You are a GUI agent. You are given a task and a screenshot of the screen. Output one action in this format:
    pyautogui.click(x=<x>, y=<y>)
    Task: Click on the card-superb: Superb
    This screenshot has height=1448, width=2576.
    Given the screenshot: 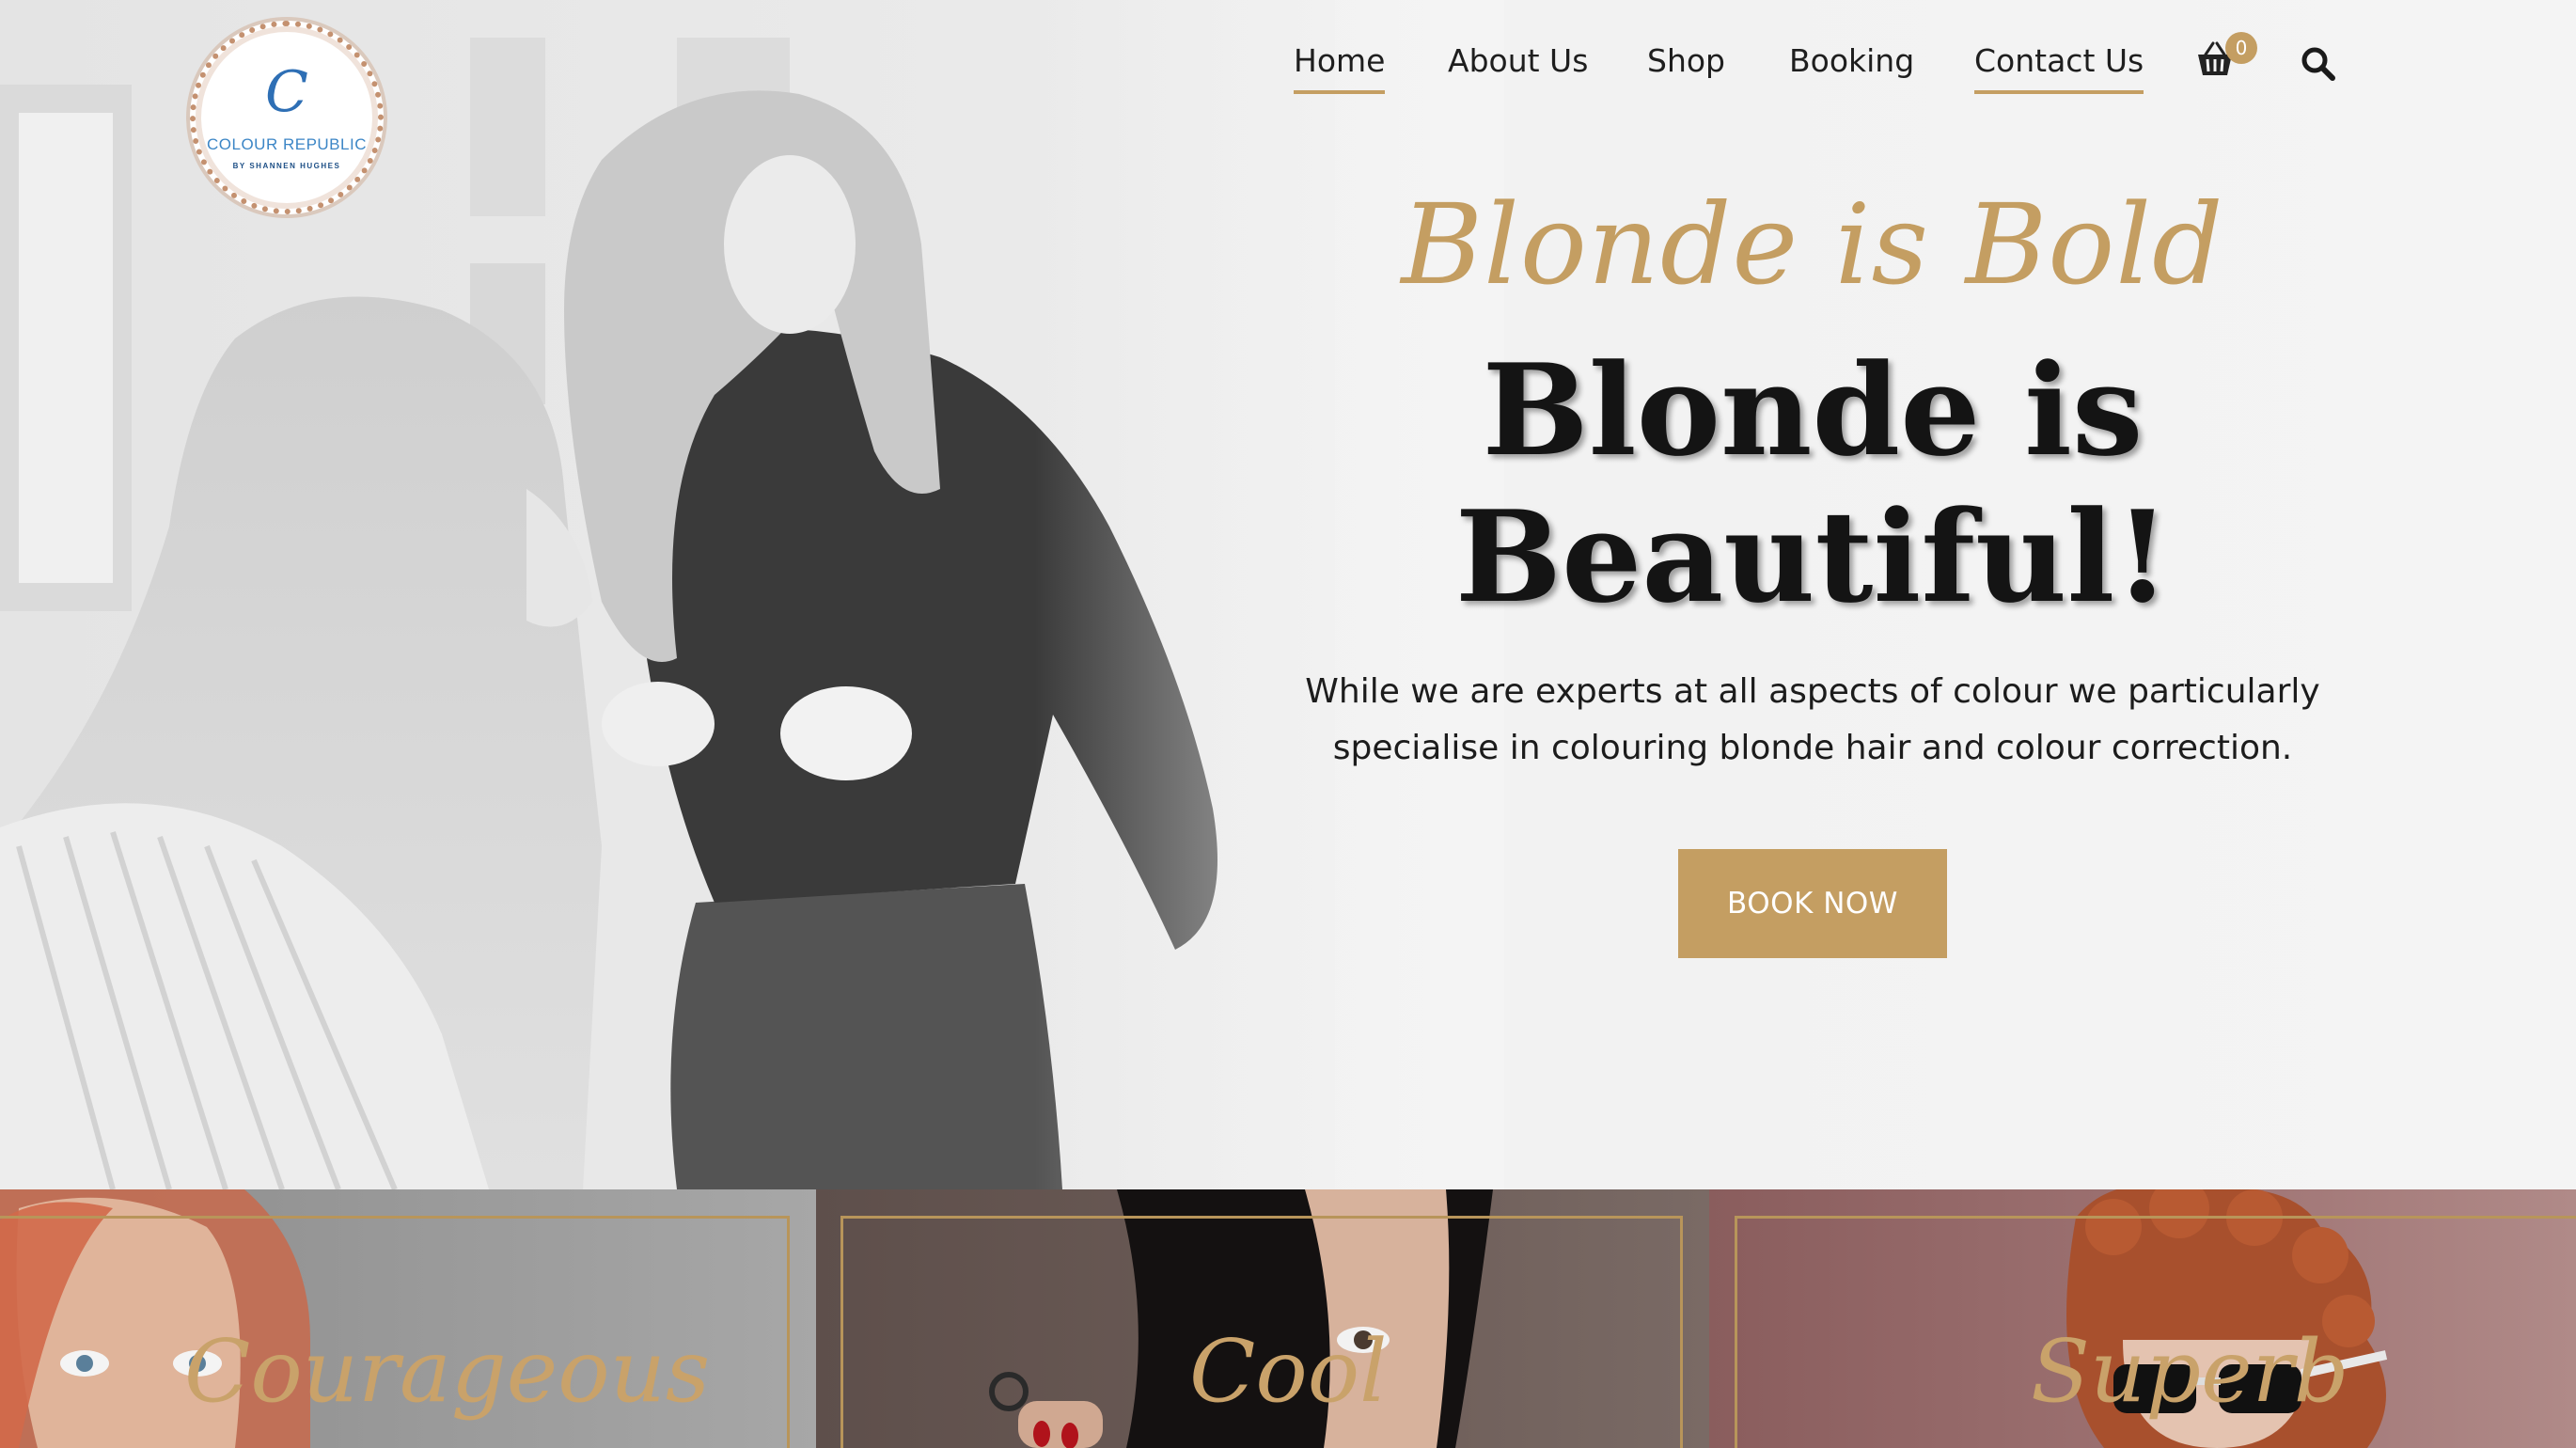 What is the action you would take?
    pyautogui.click(x=2142, y=1318)
    